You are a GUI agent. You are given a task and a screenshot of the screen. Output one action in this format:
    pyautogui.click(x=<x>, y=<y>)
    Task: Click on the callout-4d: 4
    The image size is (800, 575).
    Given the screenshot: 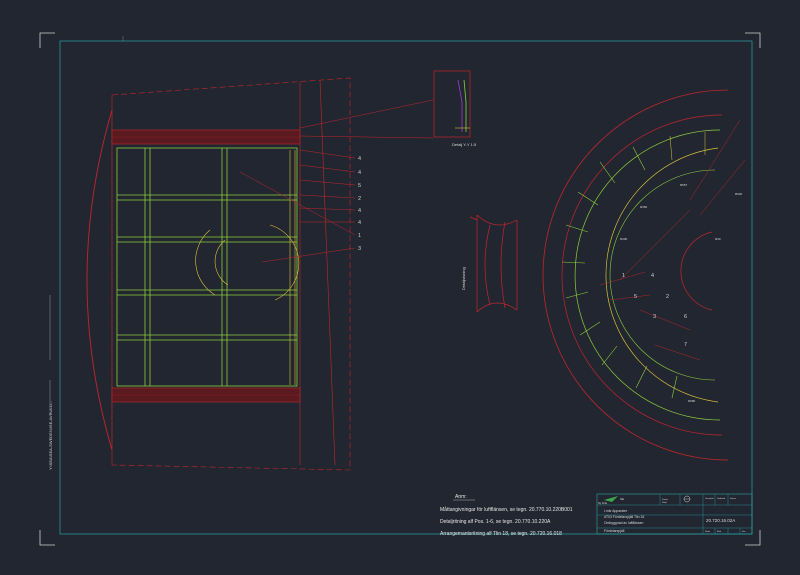 What is the action you would take?
    pyautogui.click(x=359, y=223)
    